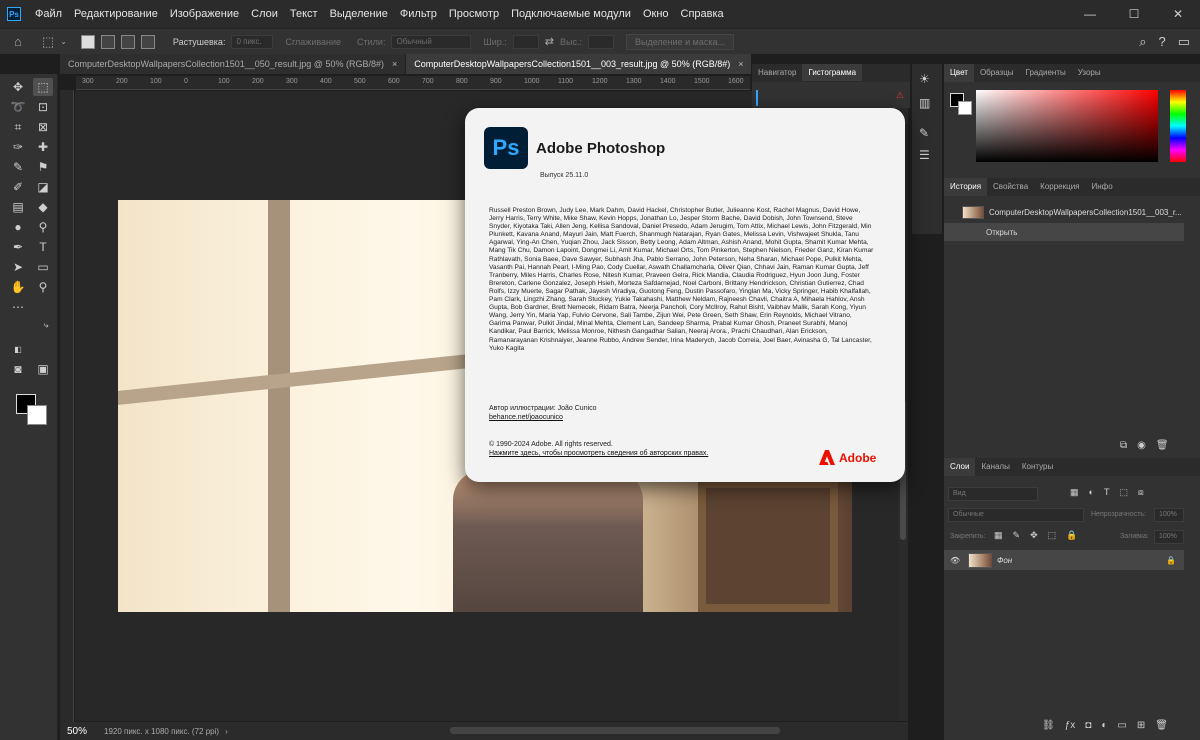 This screenshot has width=1200, height=740. I want to click on tab-properties: Свойства, so click(1010, 187).